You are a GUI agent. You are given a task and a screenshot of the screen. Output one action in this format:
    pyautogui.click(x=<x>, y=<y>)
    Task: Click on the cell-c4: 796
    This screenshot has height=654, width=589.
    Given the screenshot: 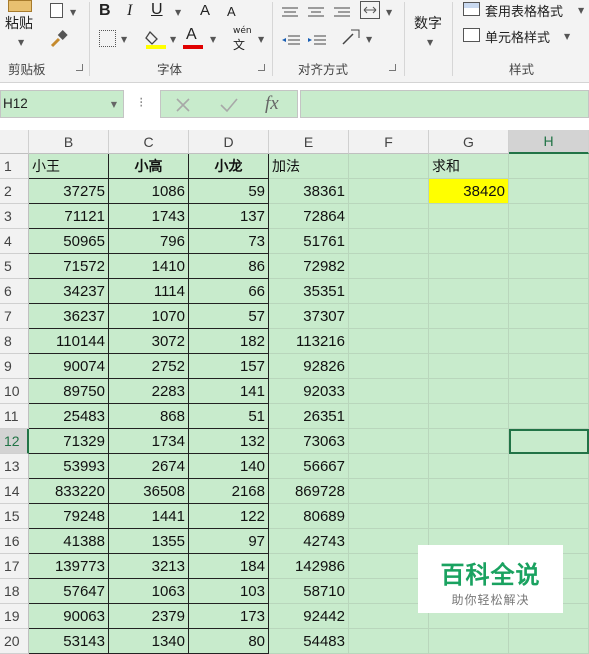 What is the action you would take?
    pyautogui.click(x=149, y=241)
    